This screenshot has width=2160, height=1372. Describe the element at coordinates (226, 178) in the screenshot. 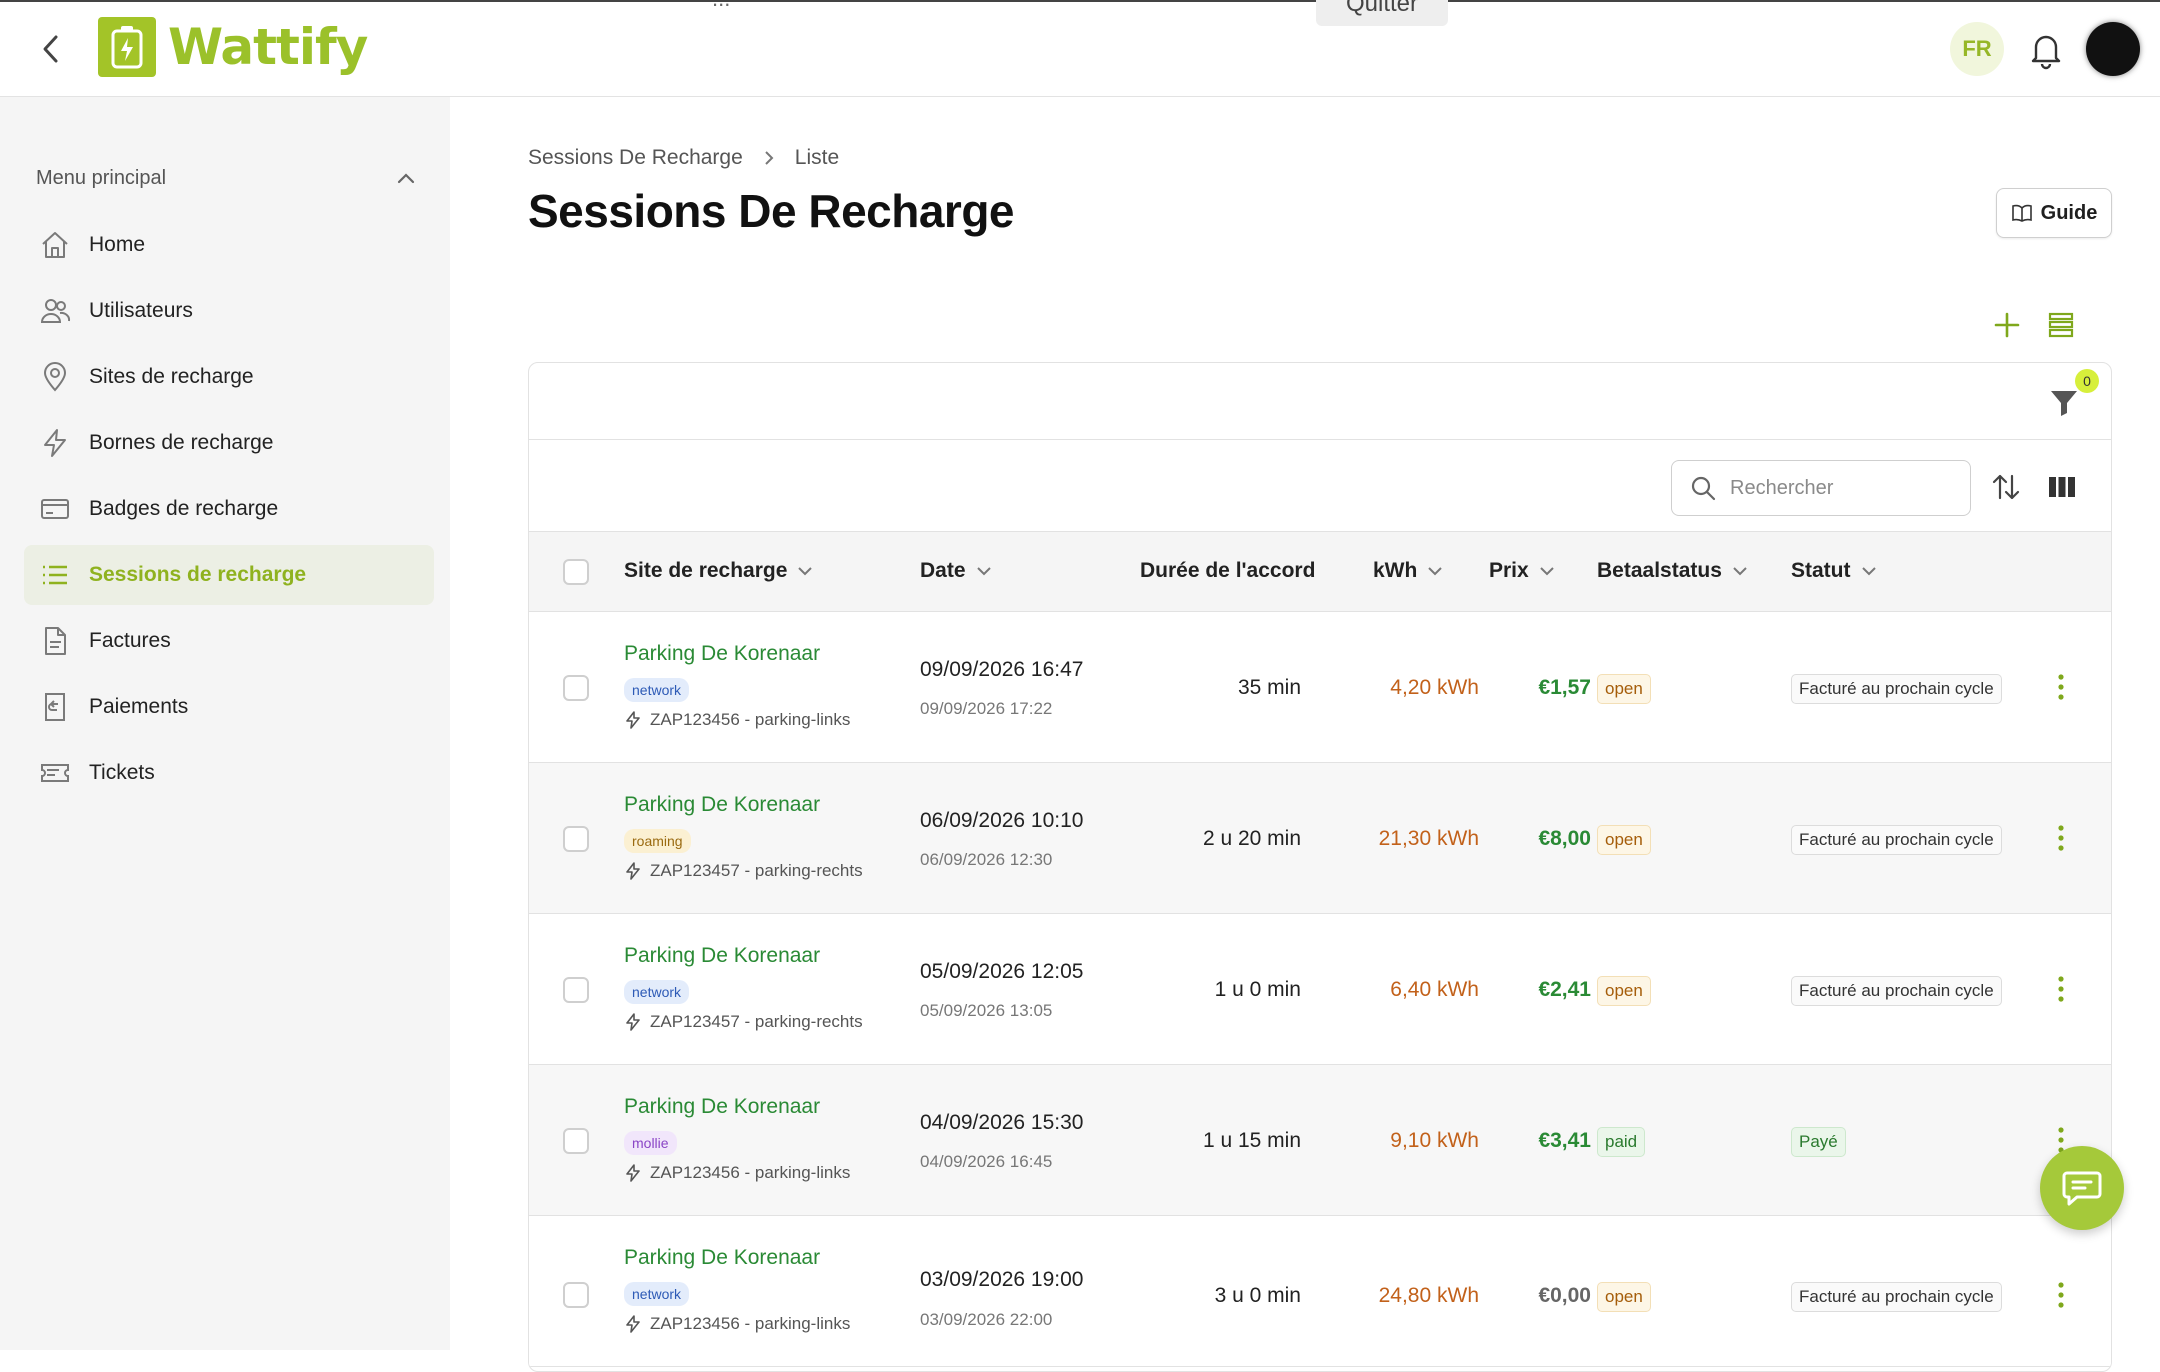

I see `menu-heading: Menu principal` at that location.